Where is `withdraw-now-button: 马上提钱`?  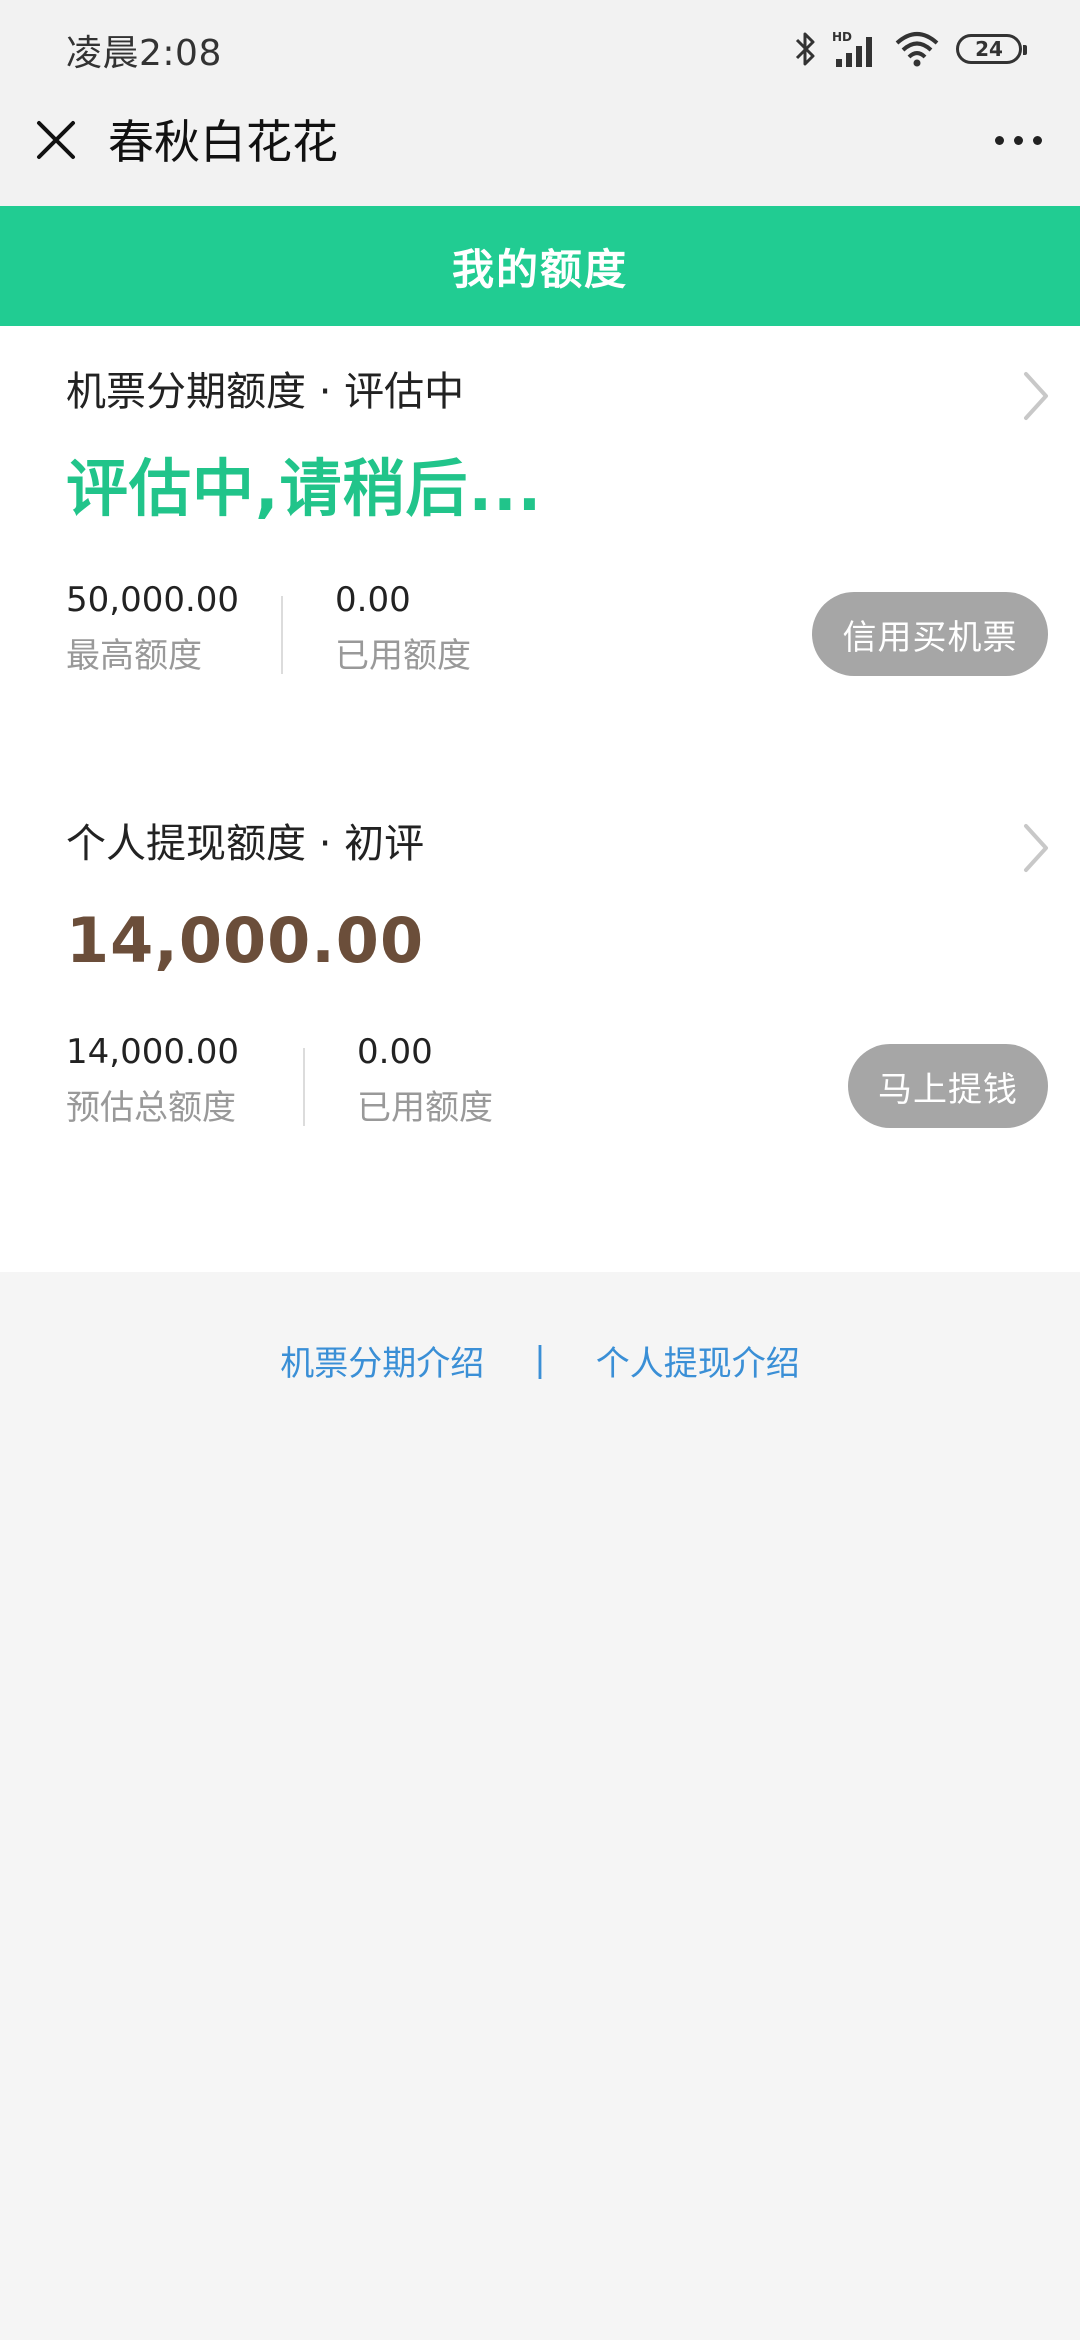 withdraw-now-button: 马上提钱 is located at coordinates (948, 1086).